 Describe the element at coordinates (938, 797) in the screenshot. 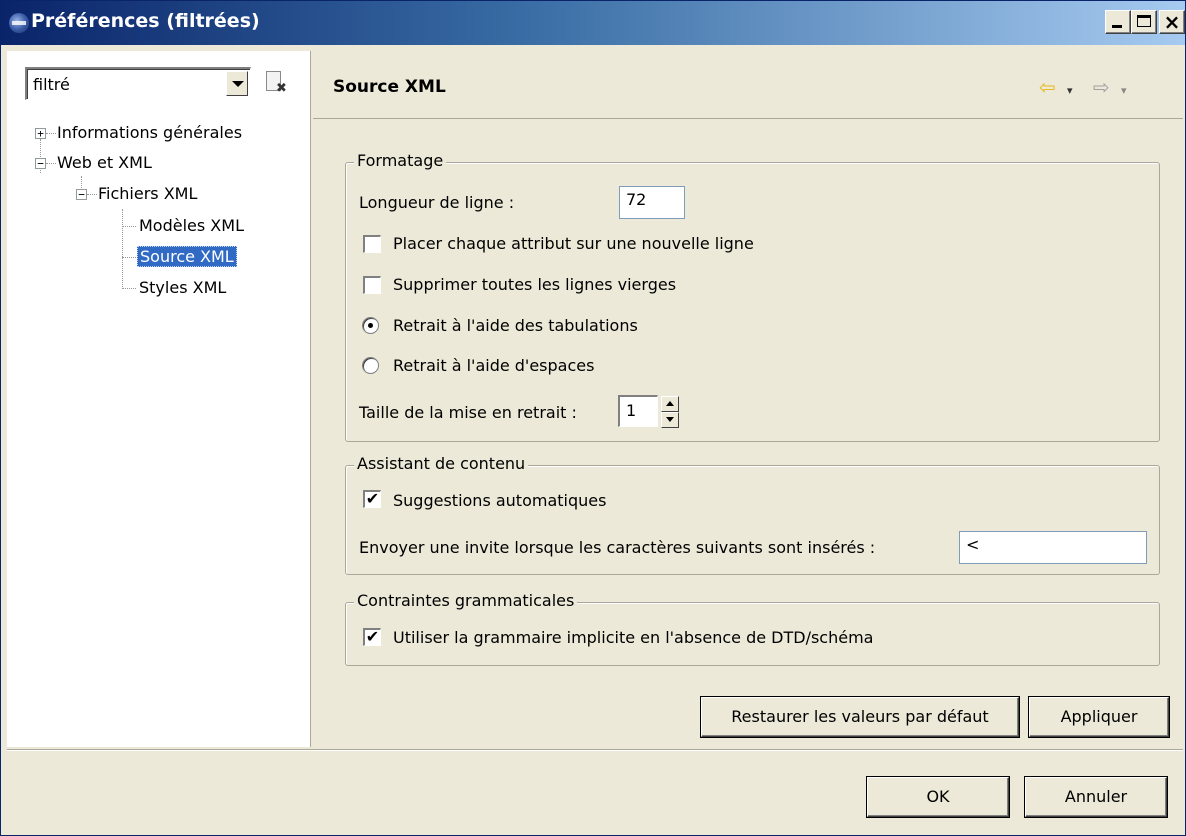

I see `ok-button: OK` at that location.